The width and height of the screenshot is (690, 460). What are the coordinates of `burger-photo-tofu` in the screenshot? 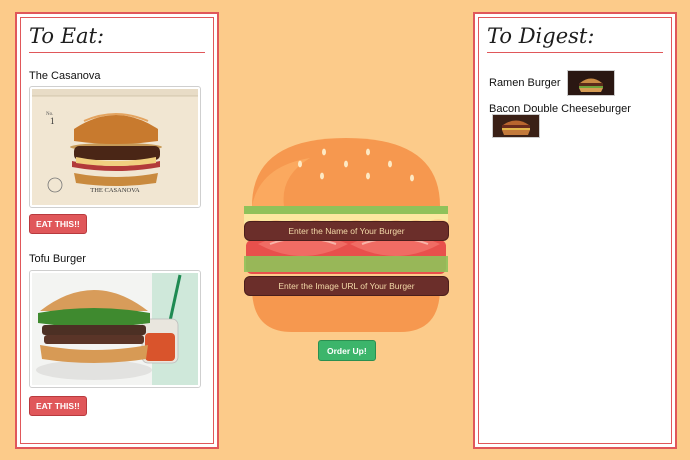 It's located at (115, 329).